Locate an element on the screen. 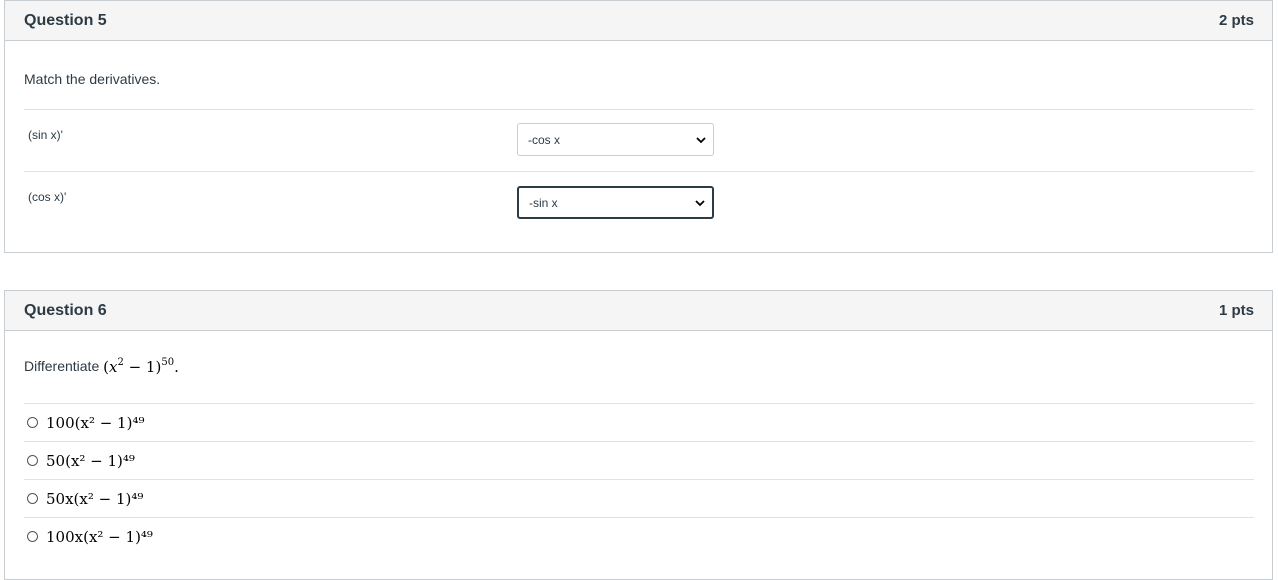  answer-label: 100(x² − 1)⁴⁹ is located at coordinates (95, 422).